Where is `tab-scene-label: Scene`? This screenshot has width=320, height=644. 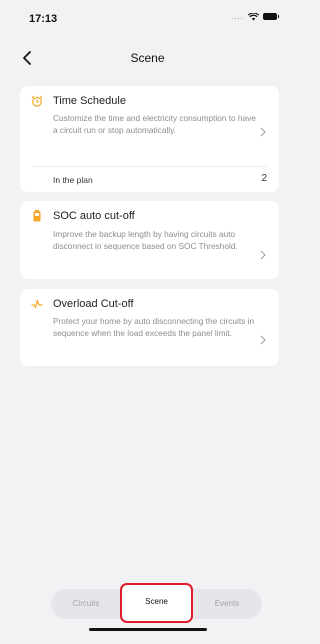
tab-scene-label: Scene is located at coordinates (156, 601).